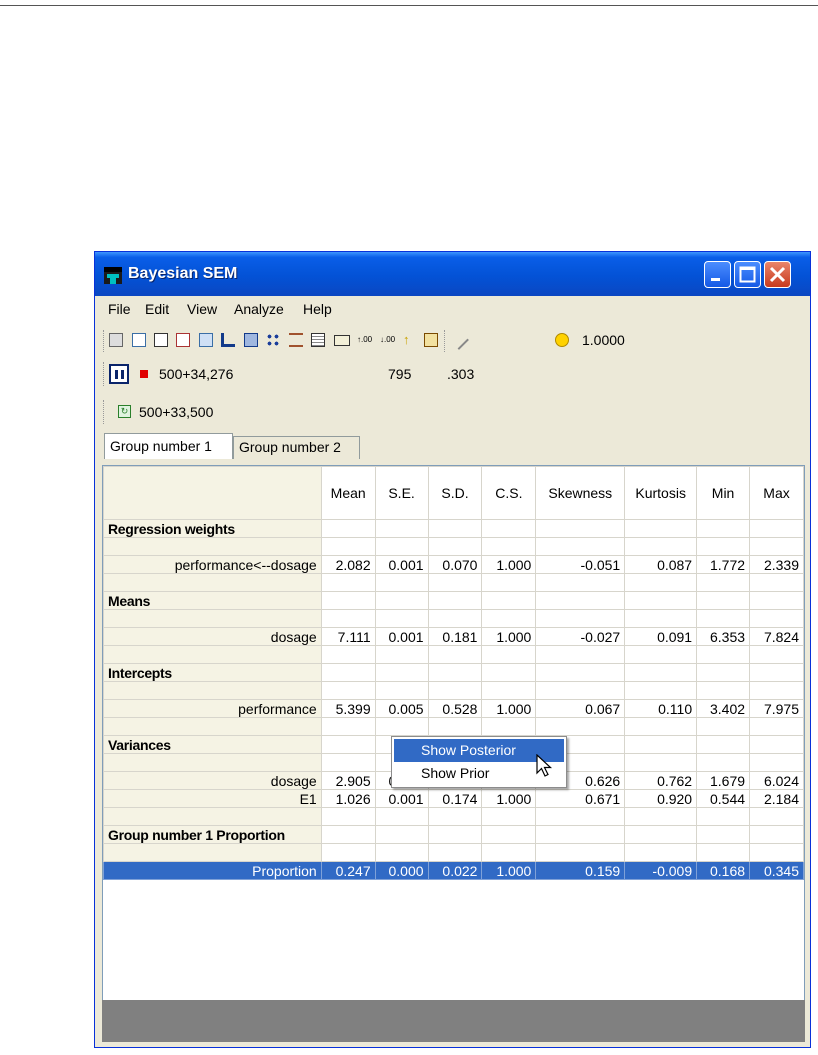  What do you see at coordinates (453, 1021) in the screenshot?
I see `empty-grid-area` at bounding box center [453, 1021].